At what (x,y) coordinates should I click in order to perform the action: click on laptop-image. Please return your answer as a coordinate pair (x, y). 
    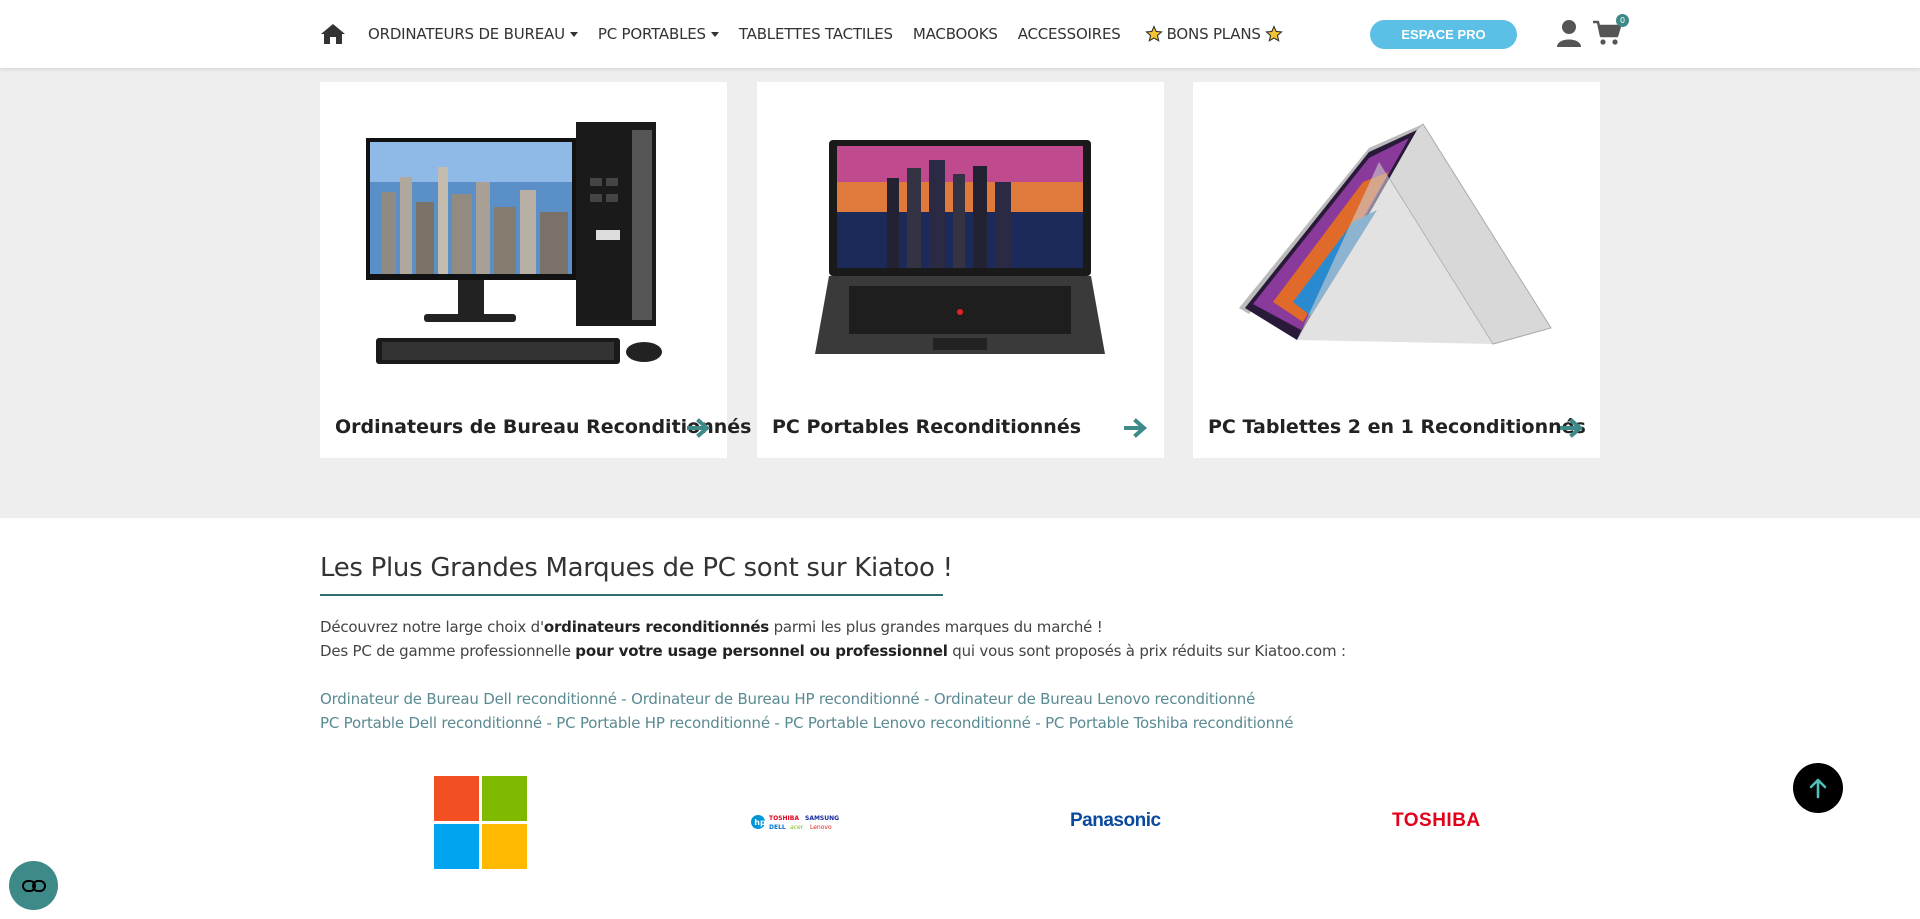
    Looking at the image, I should click on (960, 232).